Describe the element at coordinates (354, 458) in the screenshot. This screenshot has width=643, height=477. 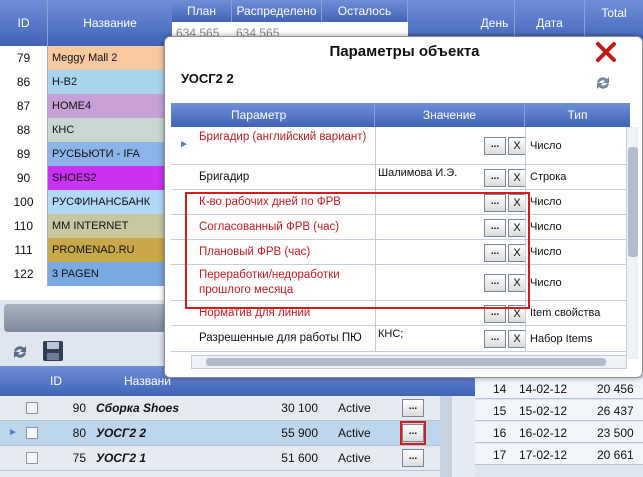
I see `task-status: Active` at that location.